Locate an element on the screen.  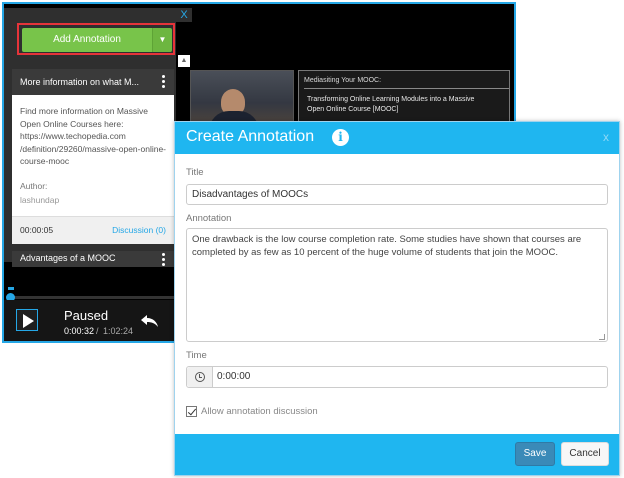
annotation-label: Annotation is located at coordinates (209, 218).